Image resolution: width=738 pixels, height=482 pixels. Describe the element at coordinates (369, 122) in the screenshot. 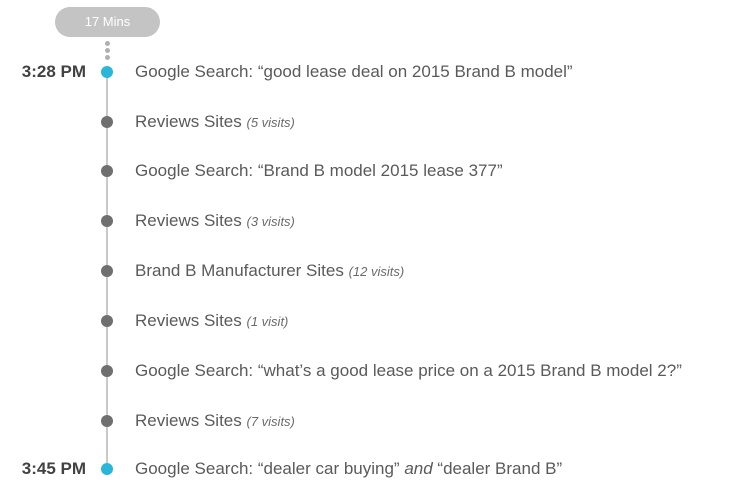

I see `timeline-event: Reviews Sites (5 visits)` at that location.